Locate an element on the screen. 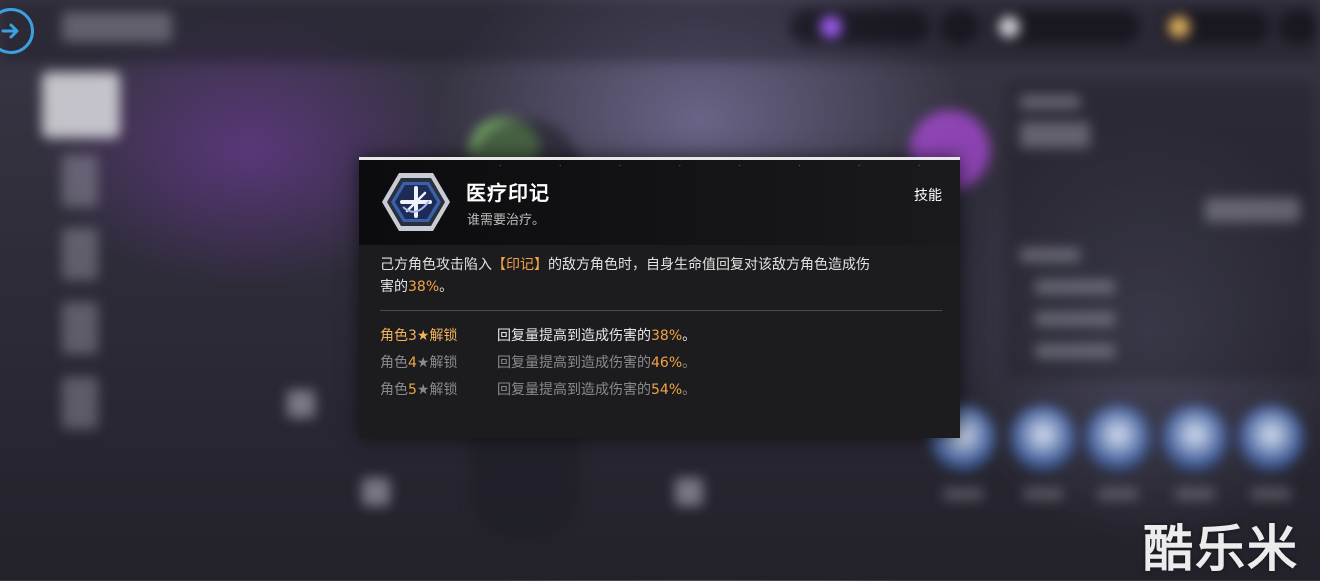  unlock-requirement: 角色5★解锁 is located at coordinates (419, 390).